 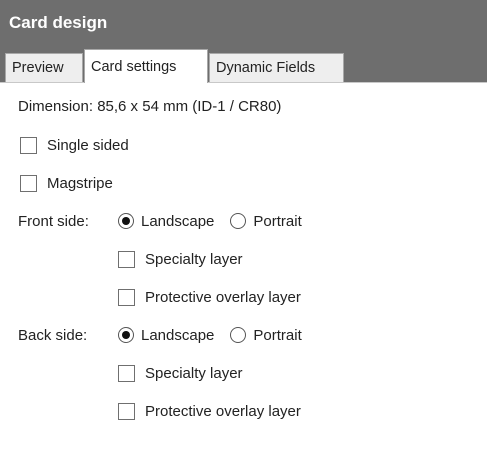 What do you see at coordinates (53, 335) in the screenshot?
I see `back-side-label: Back side:` at bounding box center [53, 335].